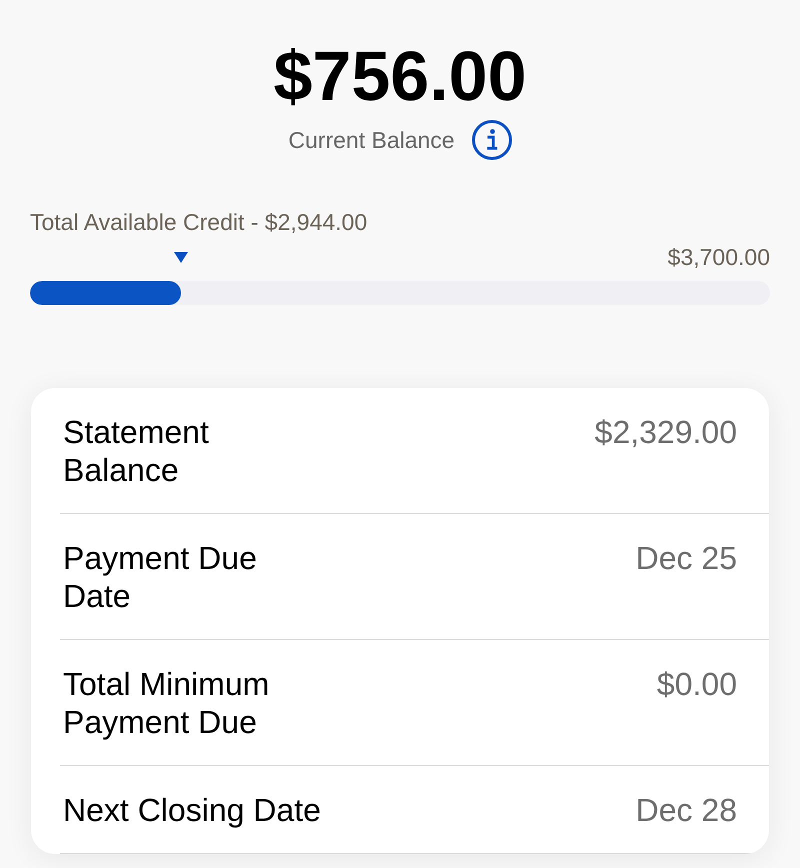 The height and width of the screenshot is (868, 800). What do you see at coordinates (199, 222) in the screenshot?
I see `credit-label: Total Available Credit - $2,944.00` at bounding box center [199, 222].